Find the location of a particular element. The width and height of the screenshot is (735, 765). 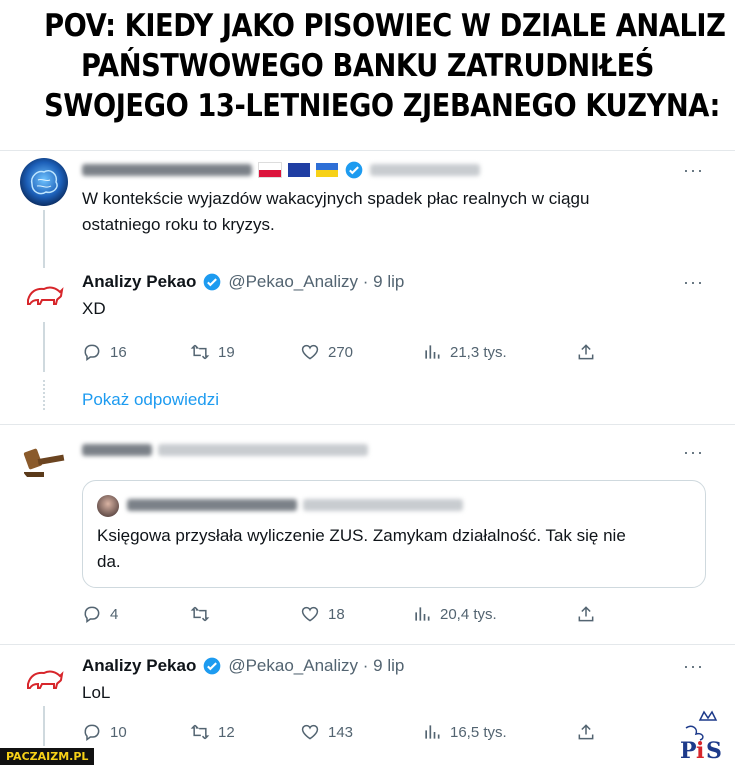

watermark: PACZAIZM.PL is located at coordinates (47, 756).